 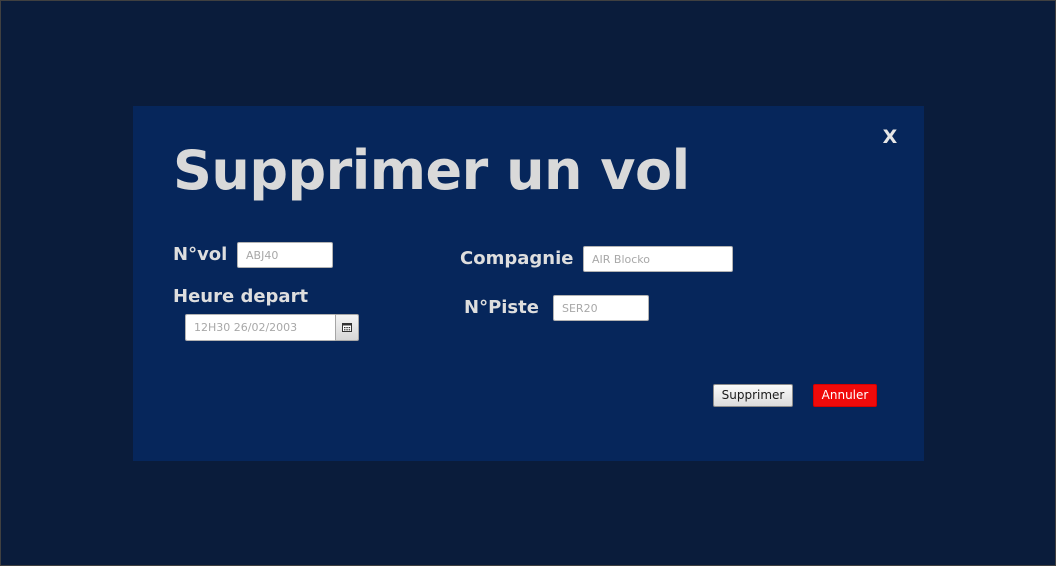 What do you see at coordinates (845, 395) in the screenshot?
I see `cancel-button: Annuler` at bounding box center [845, 395].